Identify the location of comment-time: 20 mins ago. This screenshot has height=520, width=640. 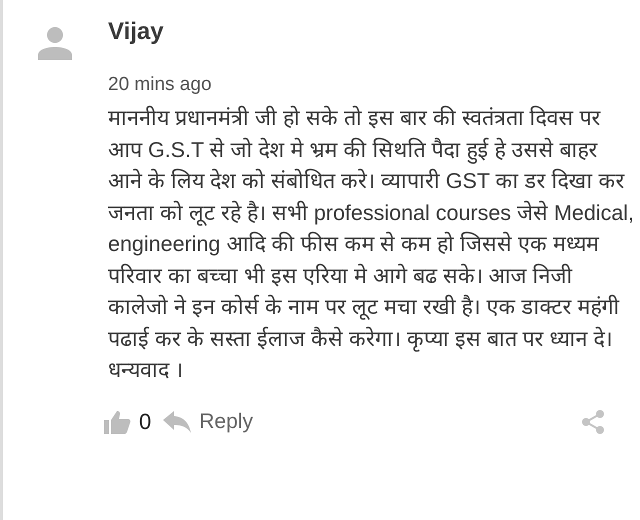
(160, 85).